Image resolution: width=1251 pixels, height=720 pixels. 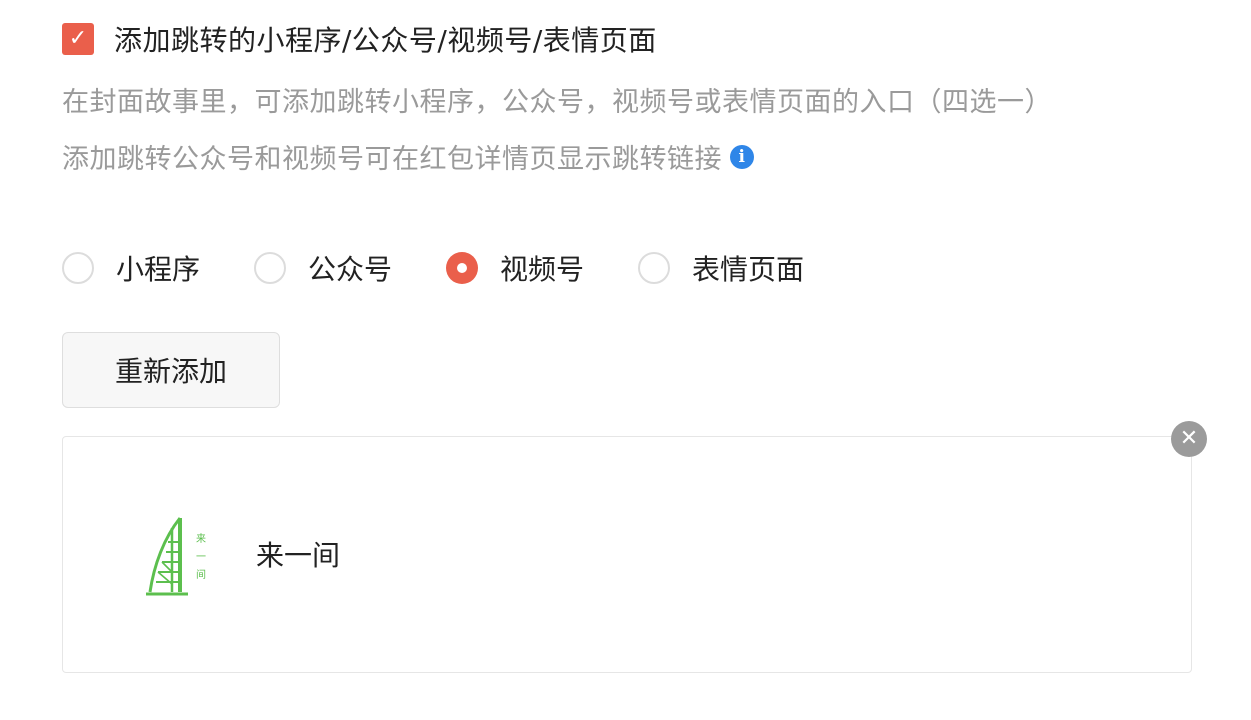 I want to click on add-jump-checkbox-row: ✓ 添加跳转的小程序/公众号/视频号/表情页面, so click(x=359, y=39).